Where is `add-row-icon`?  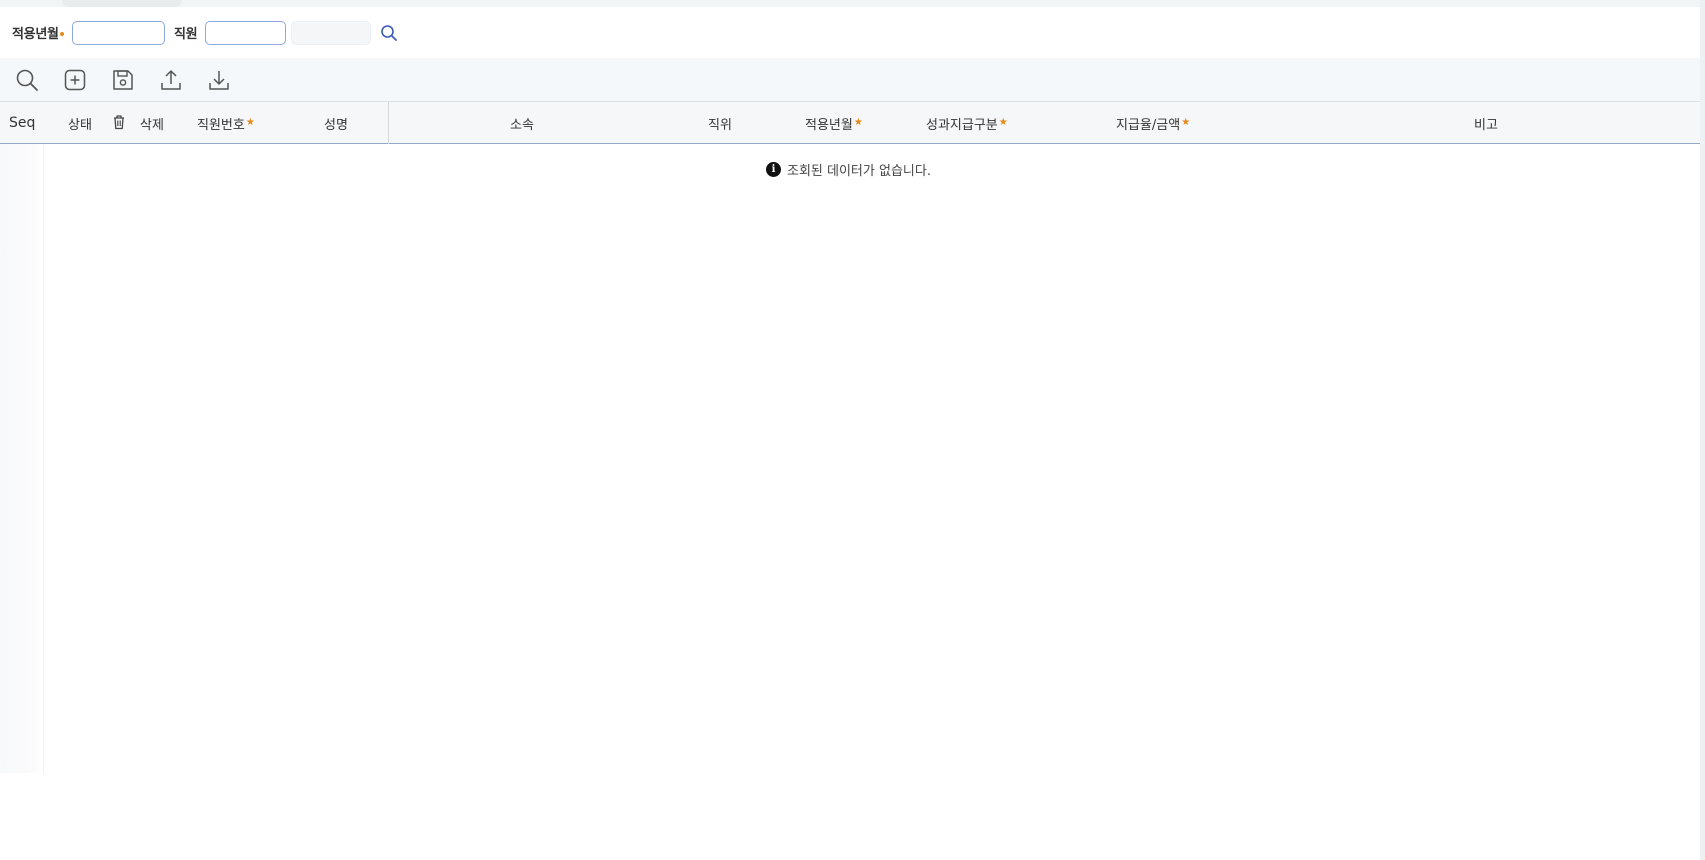
add-row-icon is located at coordinates (75, 80).